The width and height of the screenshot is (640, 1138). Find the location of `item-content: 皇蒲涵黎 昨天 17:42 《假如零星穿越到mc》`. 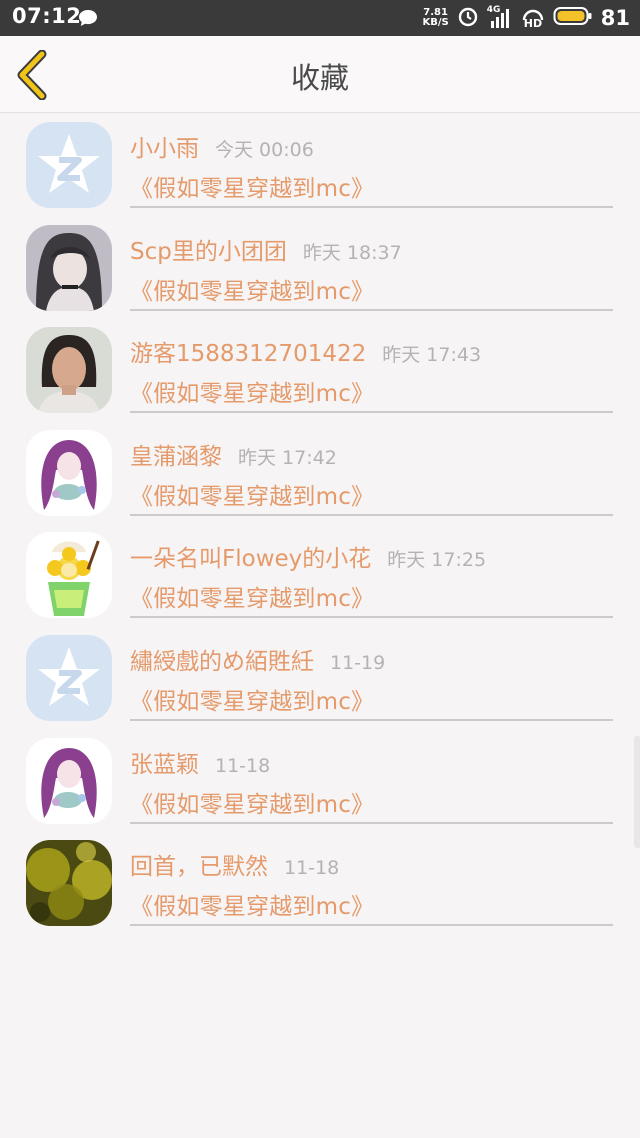

item-content: 皇蒲涵黎 昨天 17:42 《假如零星穿越到mc》 is located at coordinates (371, 468).